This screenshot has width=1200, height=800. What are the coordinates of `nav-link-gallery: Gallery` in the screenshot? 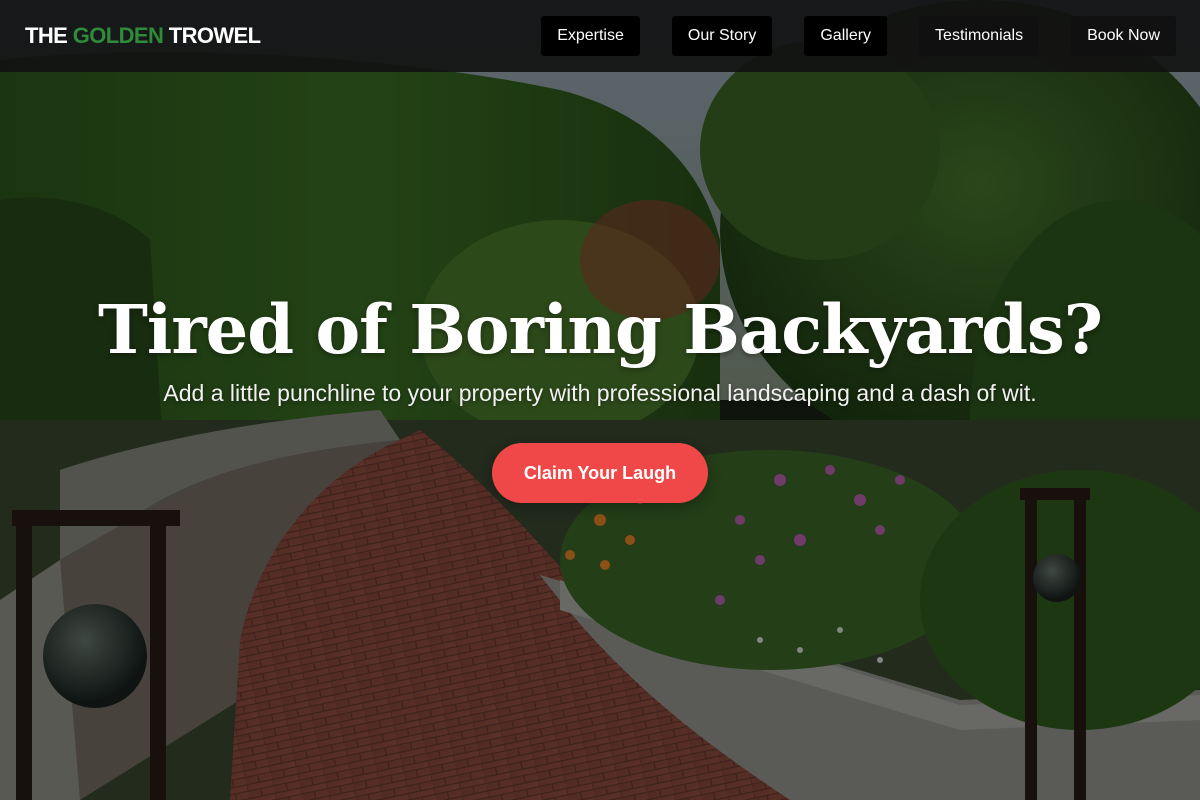 It's located at (846, 36).